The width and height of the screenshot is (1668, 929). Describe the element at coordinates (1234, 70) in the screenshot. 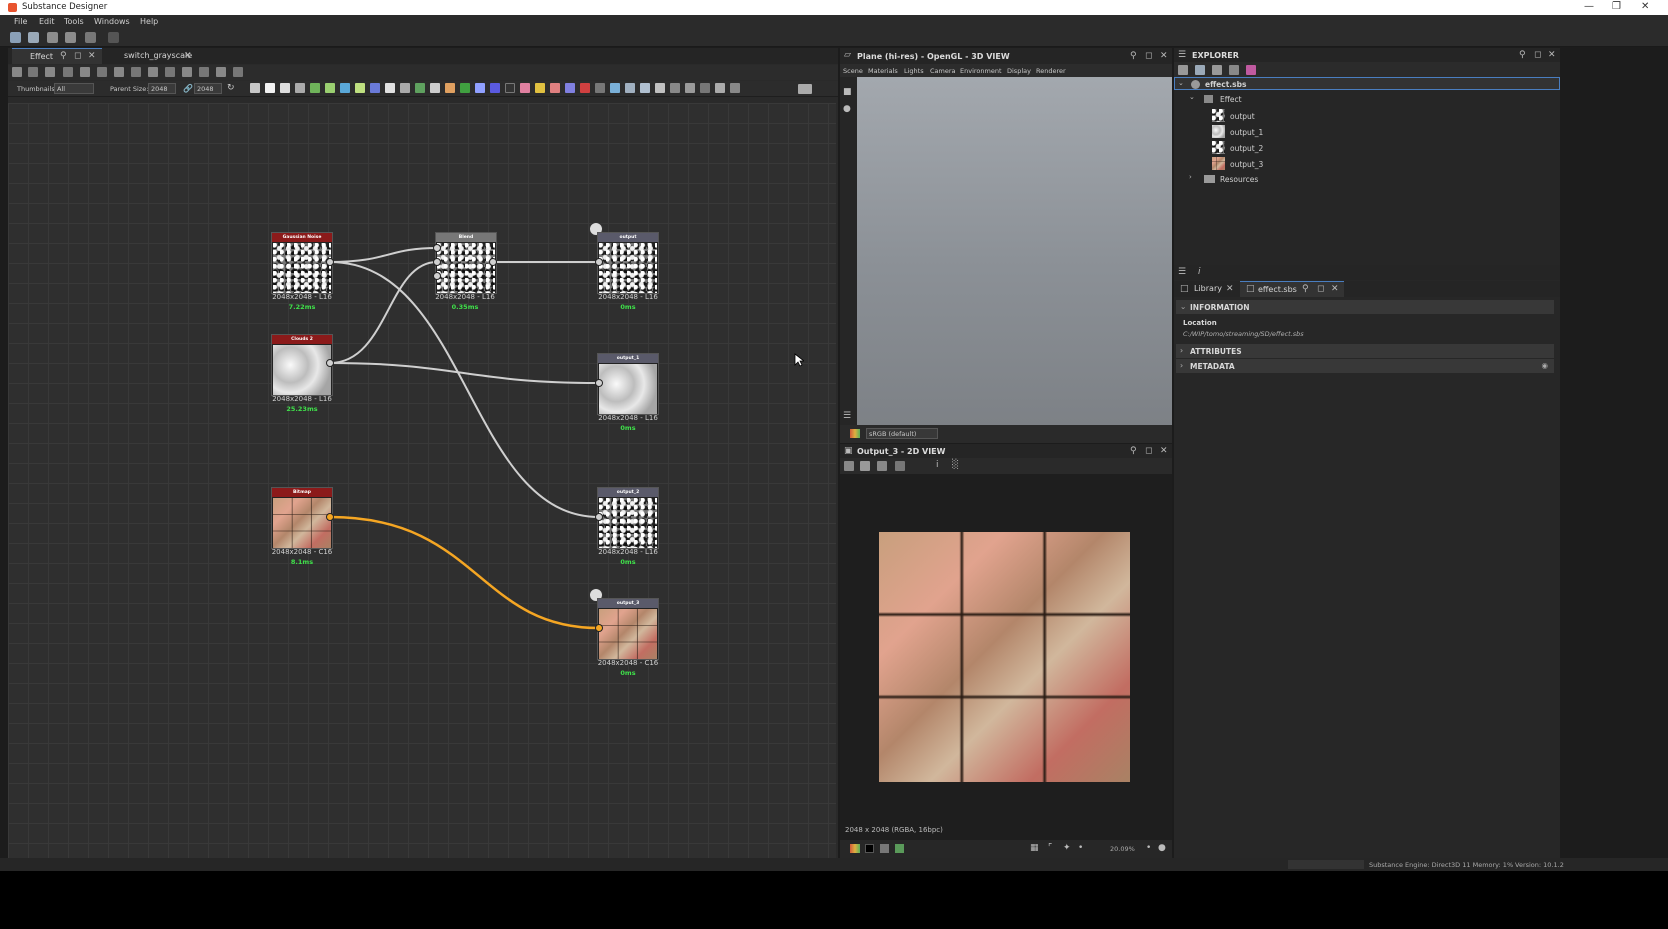

I see `reload-icon` at that location.